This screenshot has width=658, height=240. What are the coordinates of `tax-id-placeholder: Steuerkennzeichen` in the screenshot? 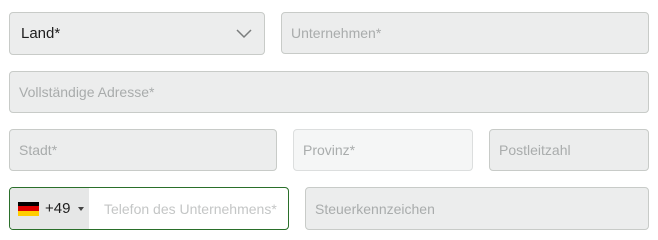 It's located at (375, 208).